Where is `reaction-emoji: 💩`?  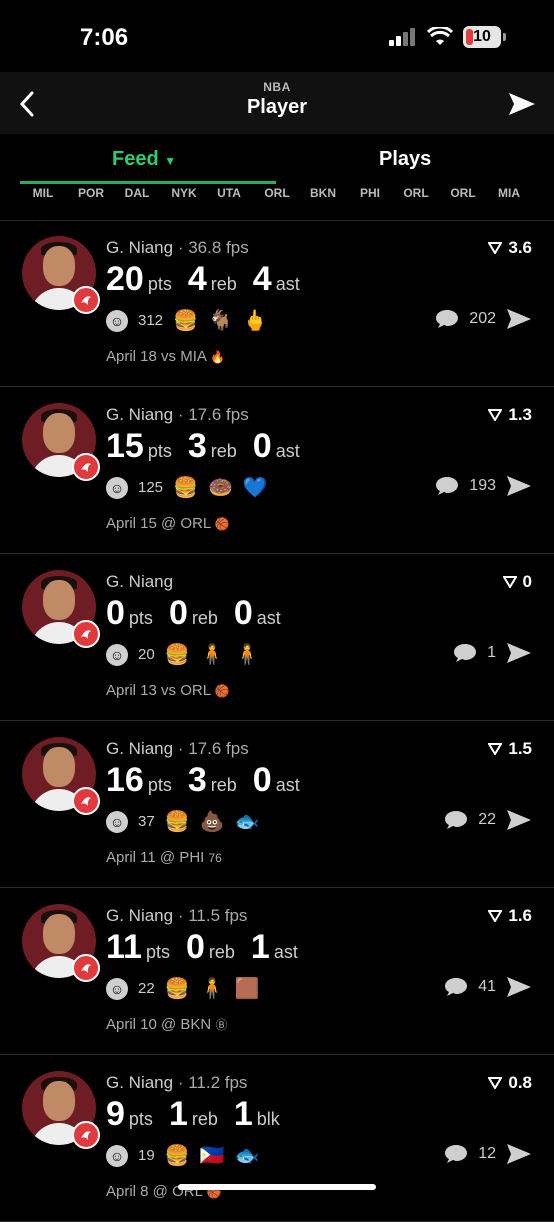
reaction-emoji: 💩 is located at coordinates (212, 822).